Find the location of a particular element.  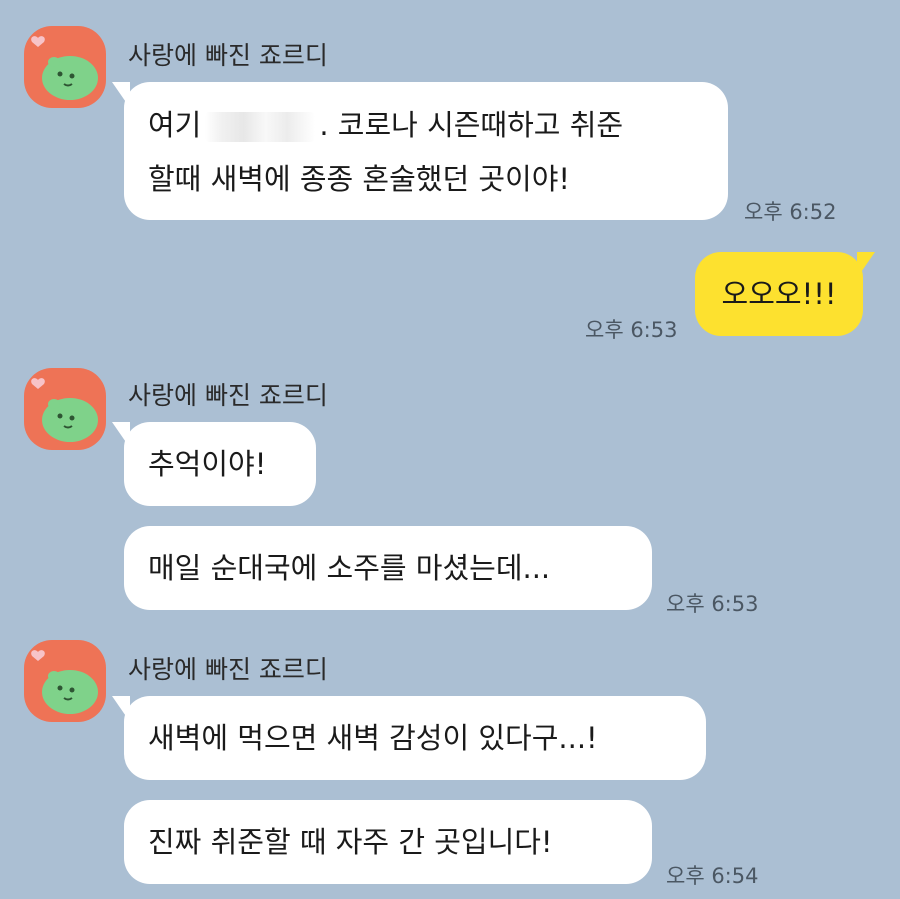

message-timestamp: 오후 6:52 is located at coordinates (790, 212).